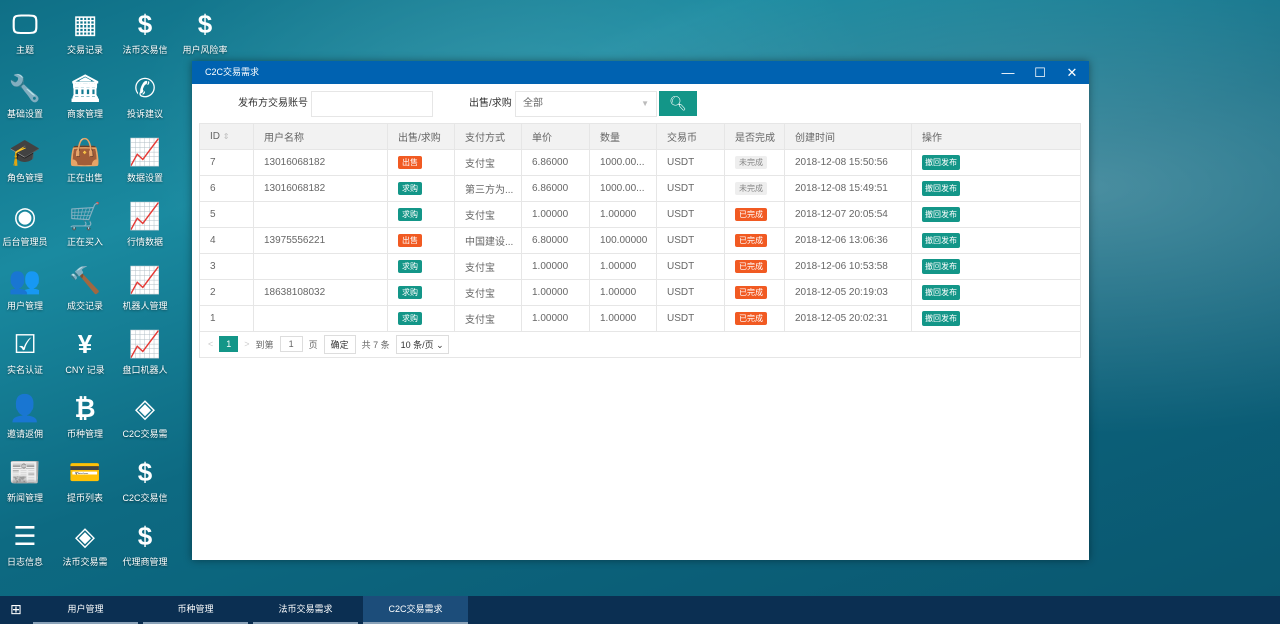 The height and width of the screenshot is (624, 1280). Describe the element at coordinates (145, 480) in the screenshot. I see `desktop-icon: $ C2C交易信` at that location.